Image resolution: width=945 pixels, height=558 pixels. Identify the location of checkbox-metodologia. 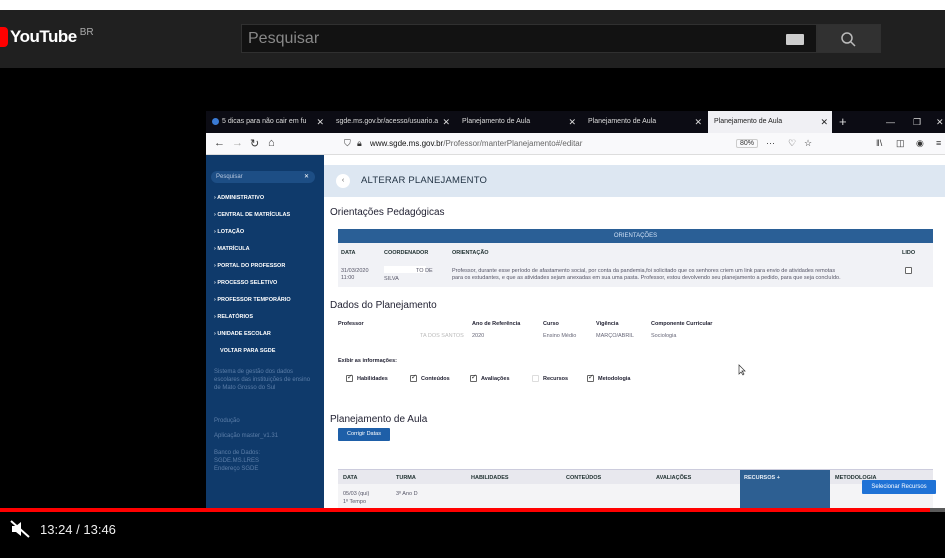
(590, 377).